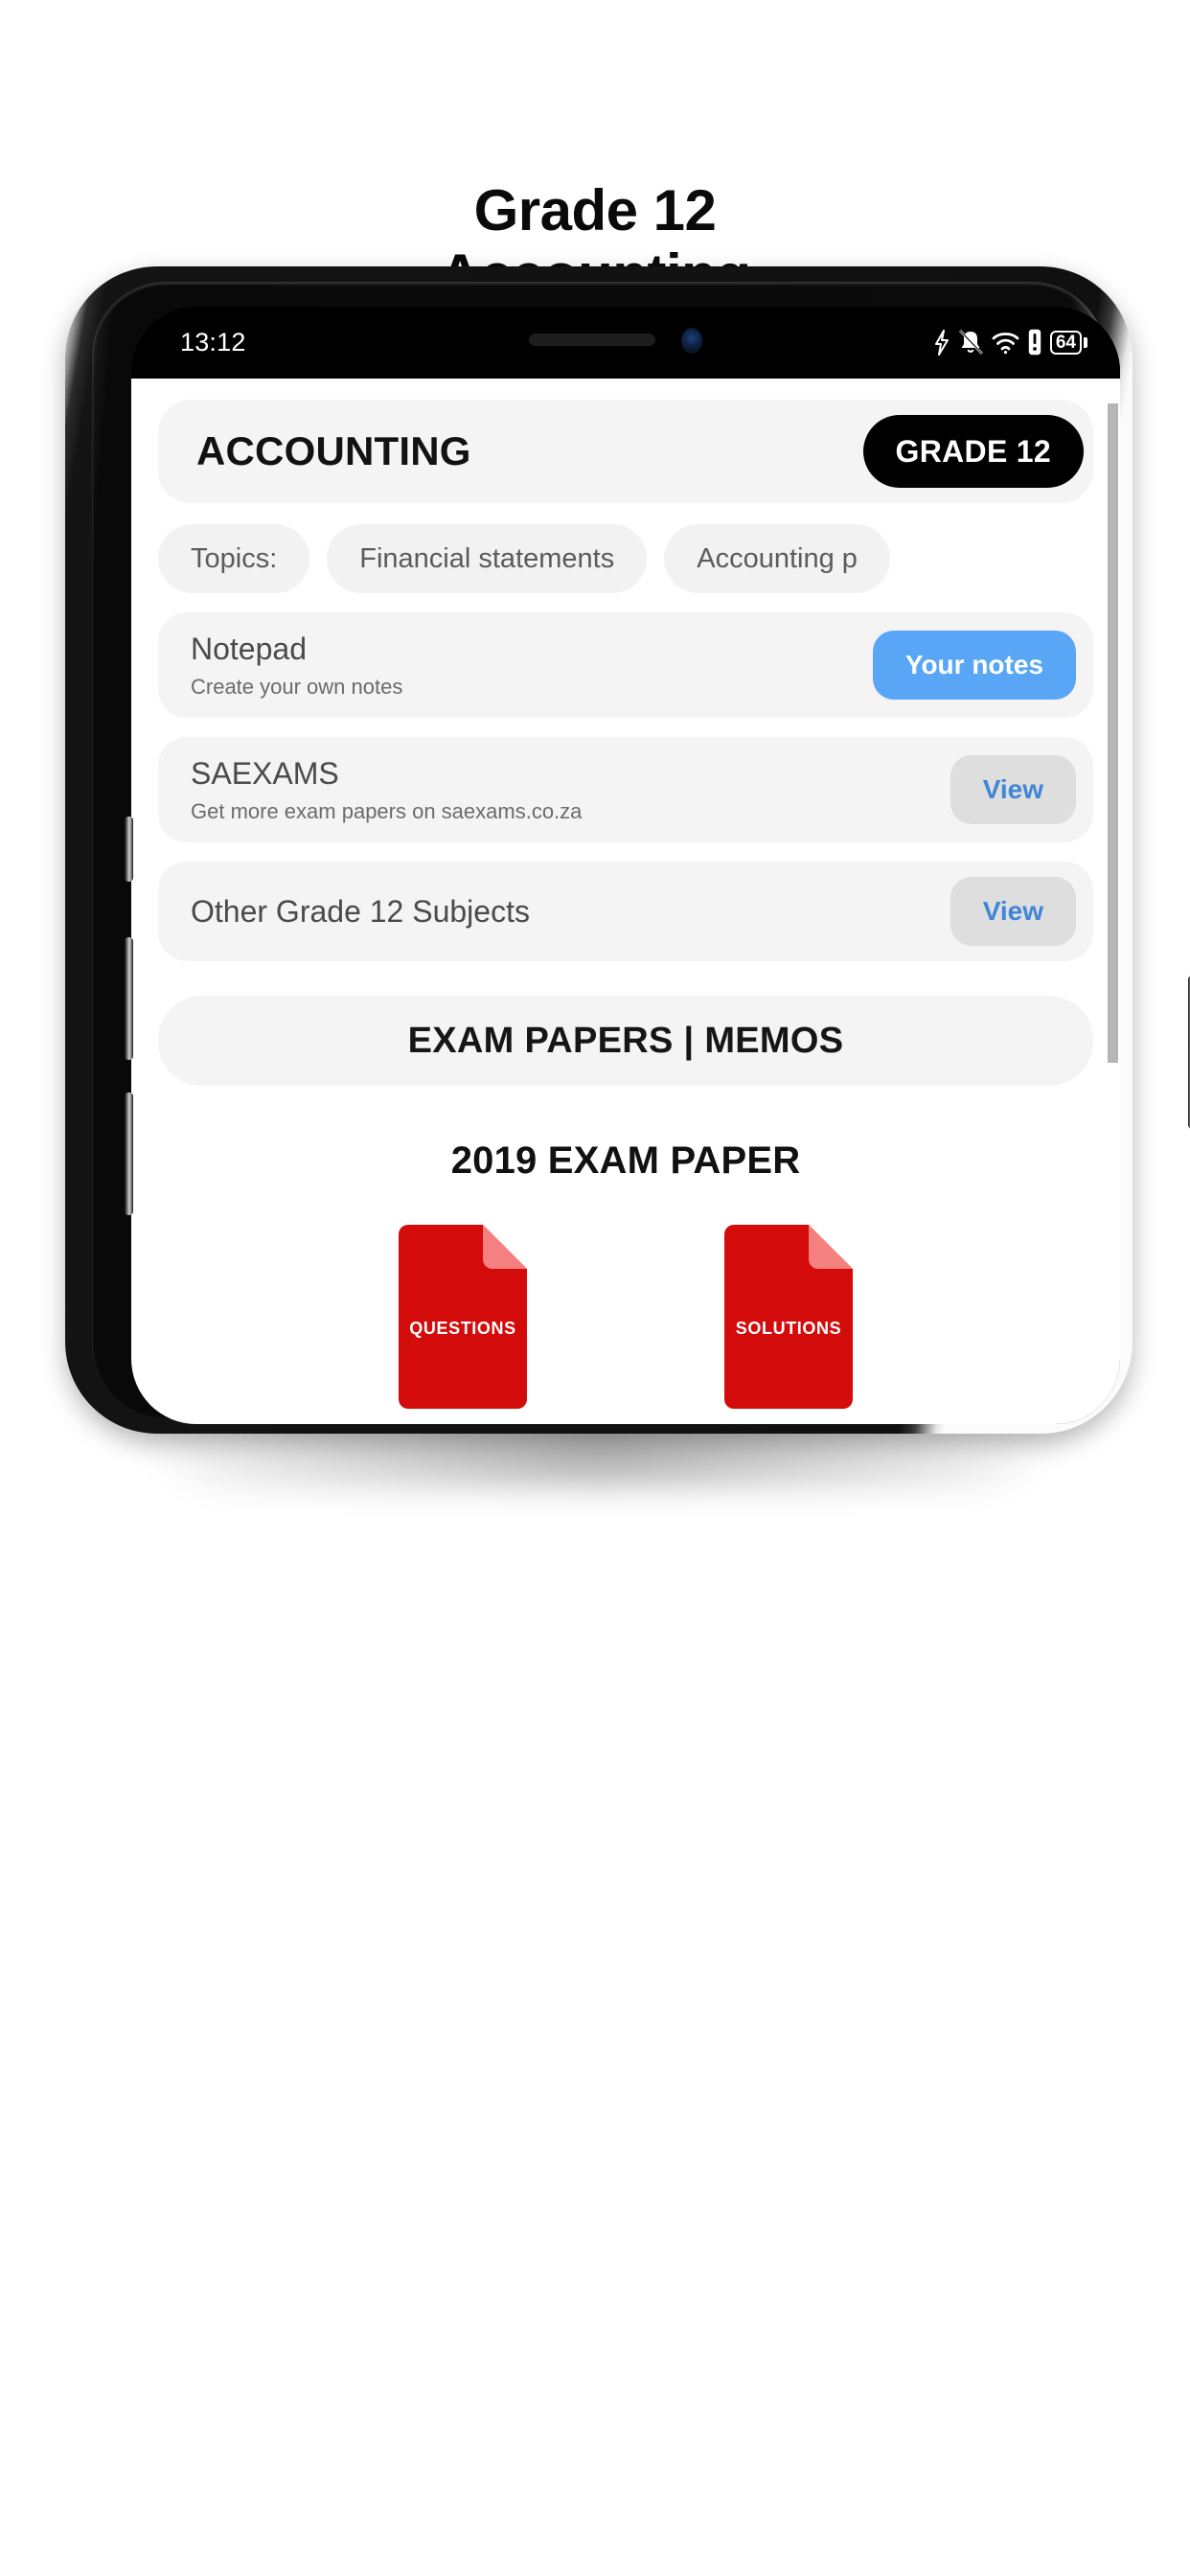 This screenshot has height=2576, width=1190. Describe the element at coordinates (625, 451) in the screenshot. I see `subject-header-card: ACCOUNTING GRADE 12` at that location.